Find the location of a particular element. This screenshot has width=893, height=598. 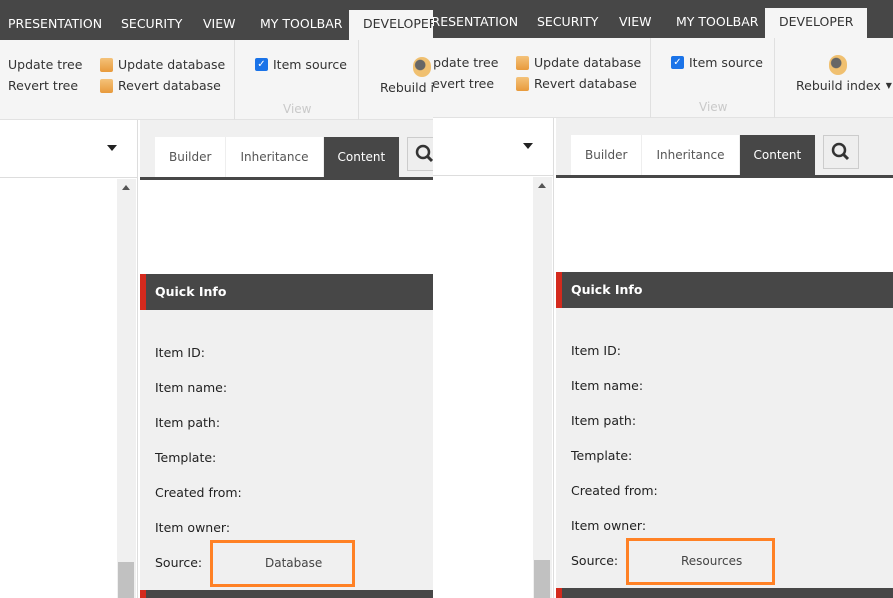

source-value-highlight: Resources is located at coordinates (701, 561).